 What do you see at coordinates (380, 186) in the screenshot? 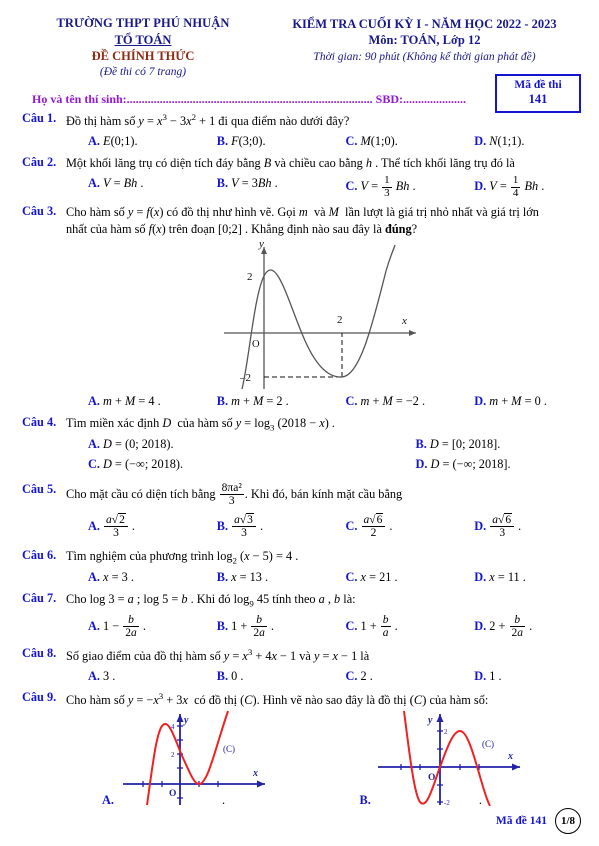
I see `option-c: C. V = 13 Bh .` at bounding box center [380, 186].